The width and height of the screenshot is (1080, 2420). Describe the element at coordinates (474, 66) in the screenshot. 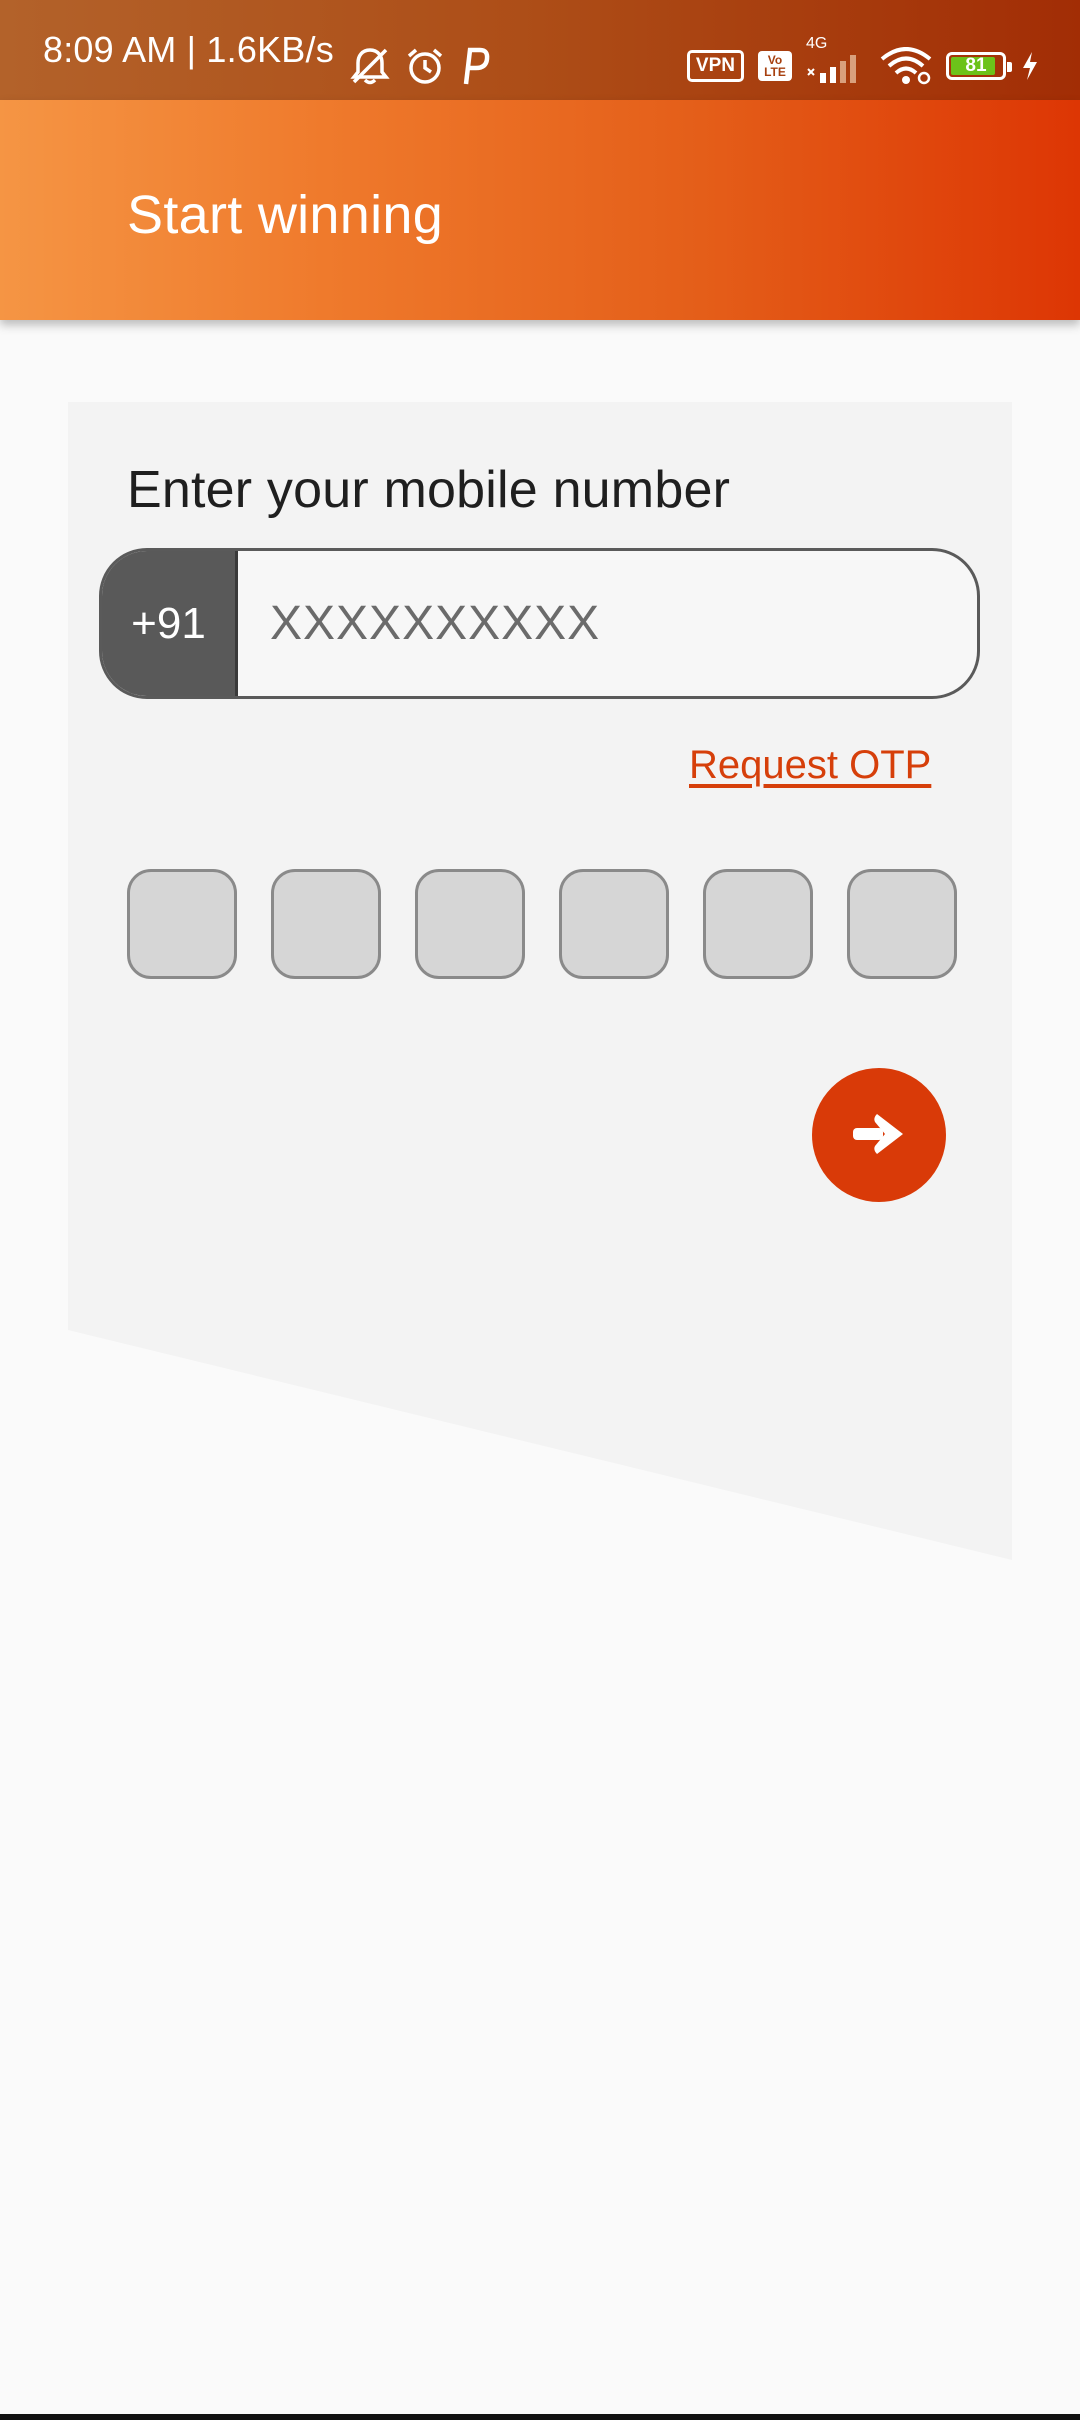

I see `parking-app-icon` at that location.